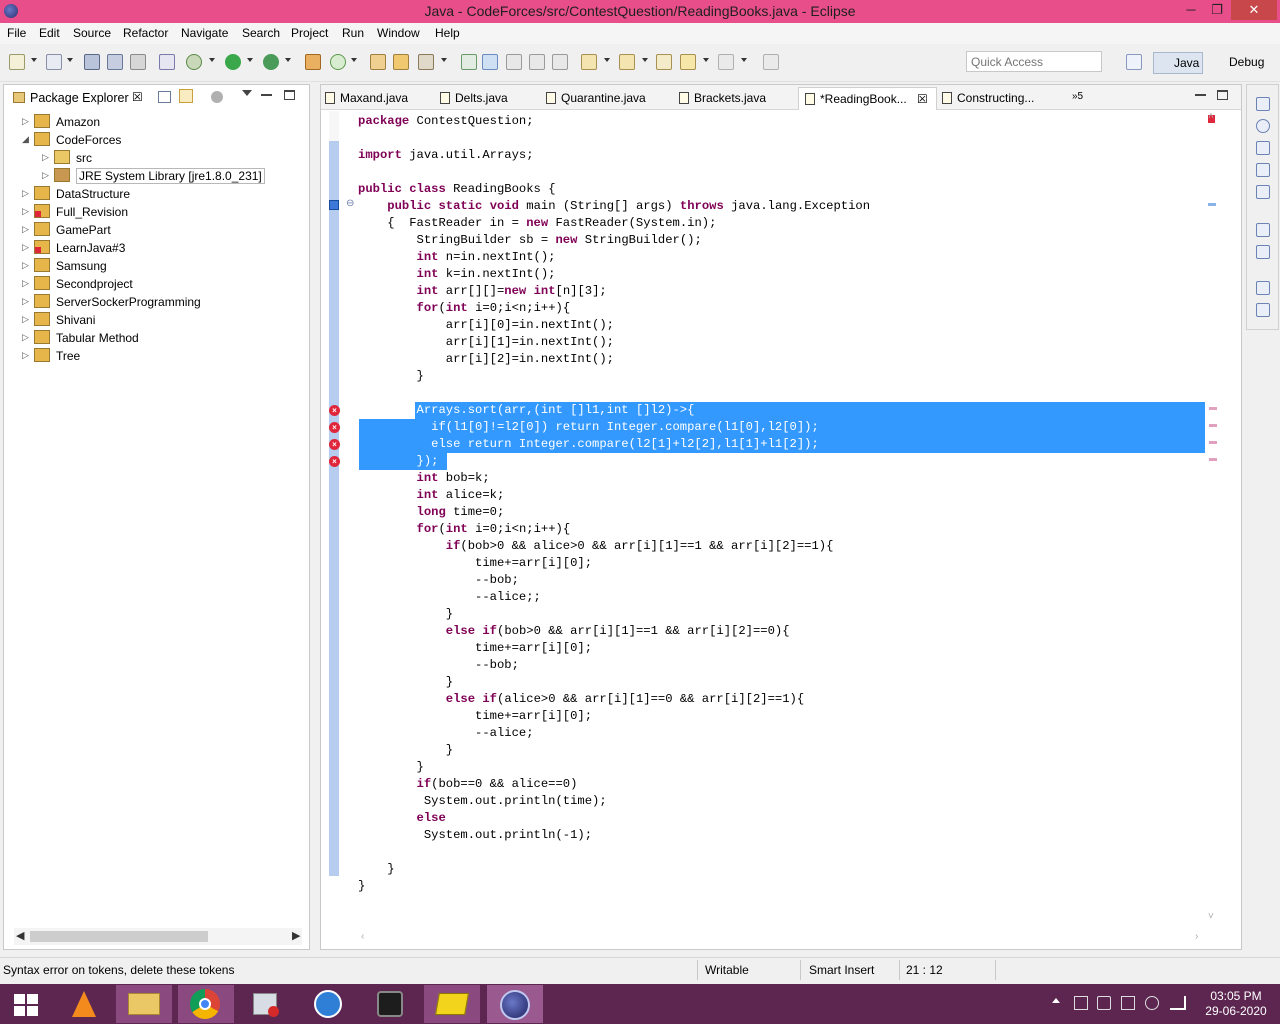 The height and width of the screenshot is (1024, 1280). What do you see at coordinates (338, 62) in the screenshot?
I see `new-class-icon` at bounding box center [338, 62].